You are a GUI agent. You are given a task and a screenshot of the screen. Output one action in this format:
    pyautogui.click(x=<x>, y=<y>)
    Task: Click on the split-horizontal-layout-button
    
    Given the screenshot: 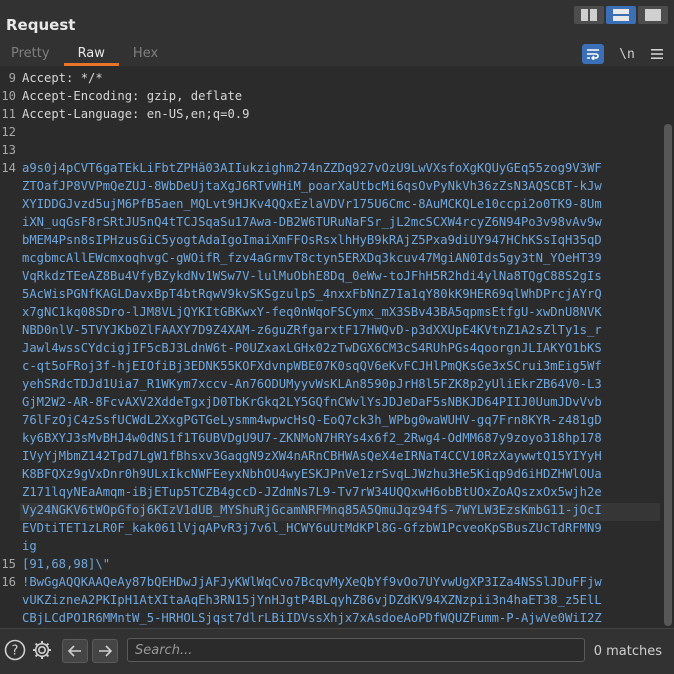 What is the action you would take?
    pyautogui.click(x=589, y=15)
    